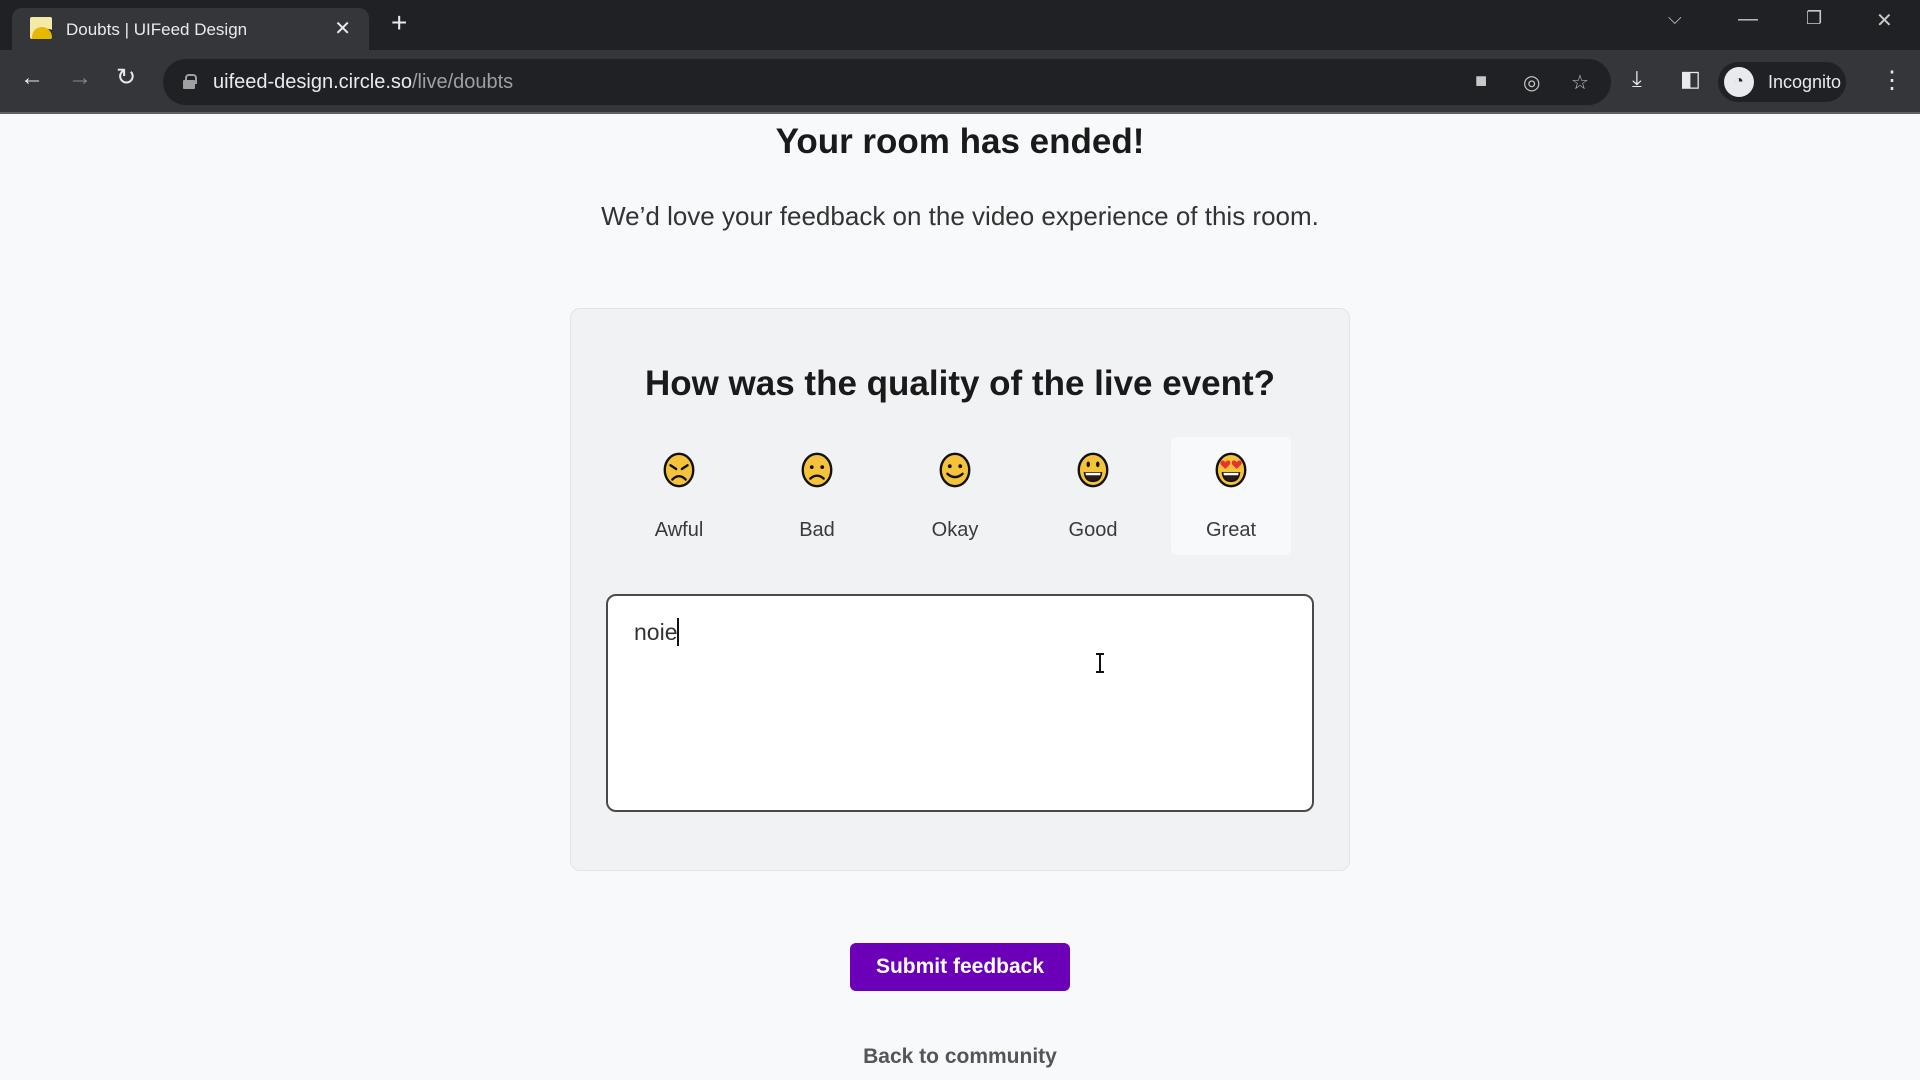  What do you see at coordinates (1100, 663) in the screenshot?
I see `text-cursor-icon` at bounding box center [1100, 663].